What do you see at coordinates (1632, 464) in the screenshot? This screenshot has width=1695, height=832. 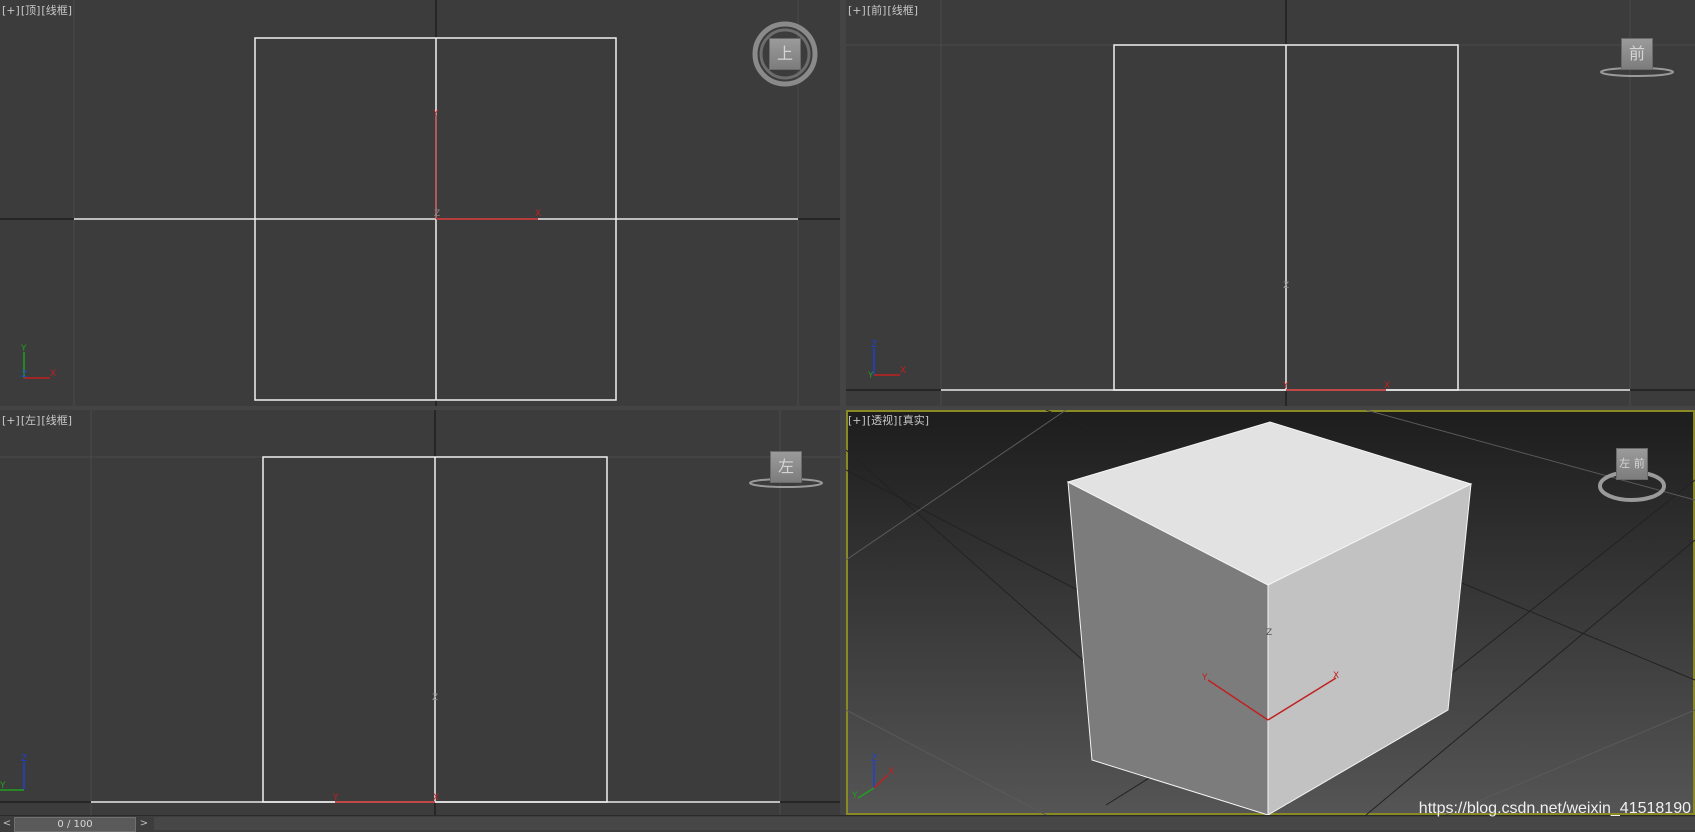 I see `viewcube-perspective: 左 前` at bounding box center [1632, 464].